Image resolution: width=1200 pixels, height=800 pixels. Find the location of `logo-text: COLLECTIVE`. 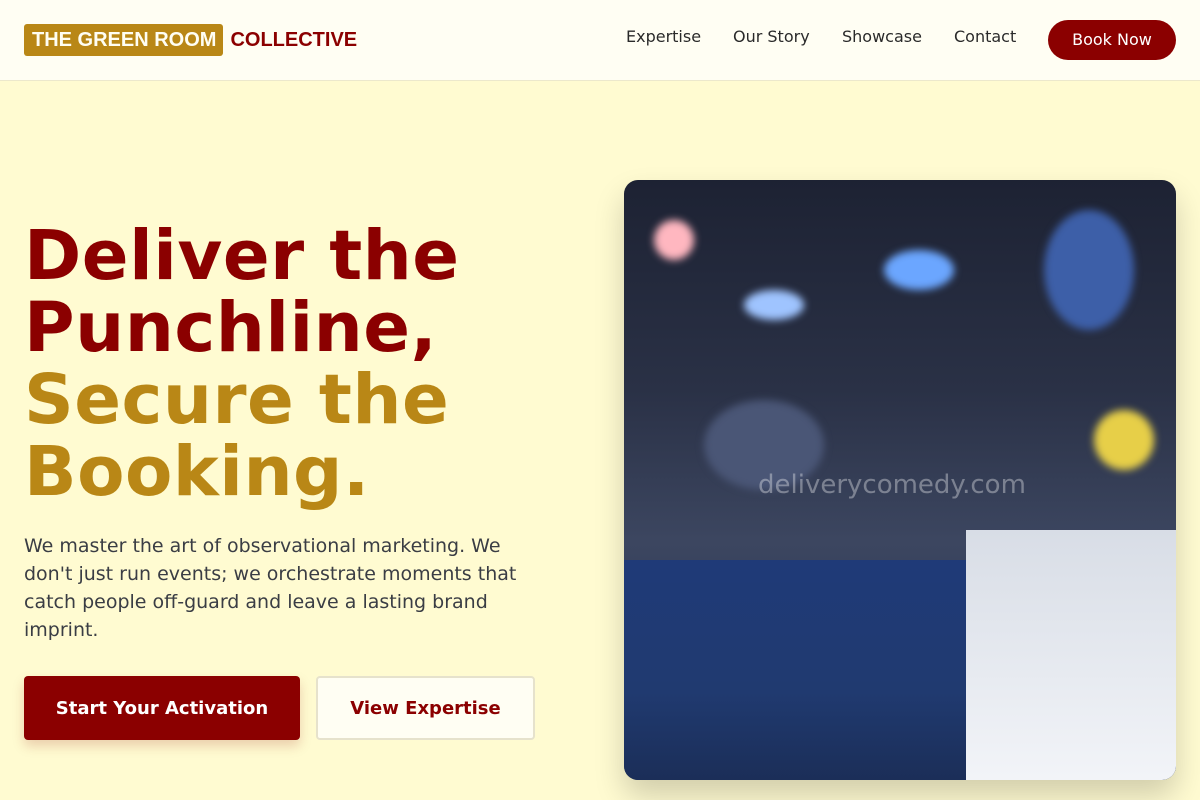

logo-text: COLLECTIVE is located at coordinates (294, 39).